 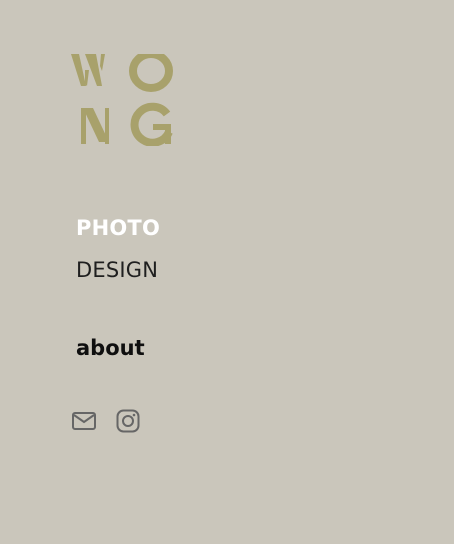 I want to click on wong-logo-mark, so click(x=122, y=100).